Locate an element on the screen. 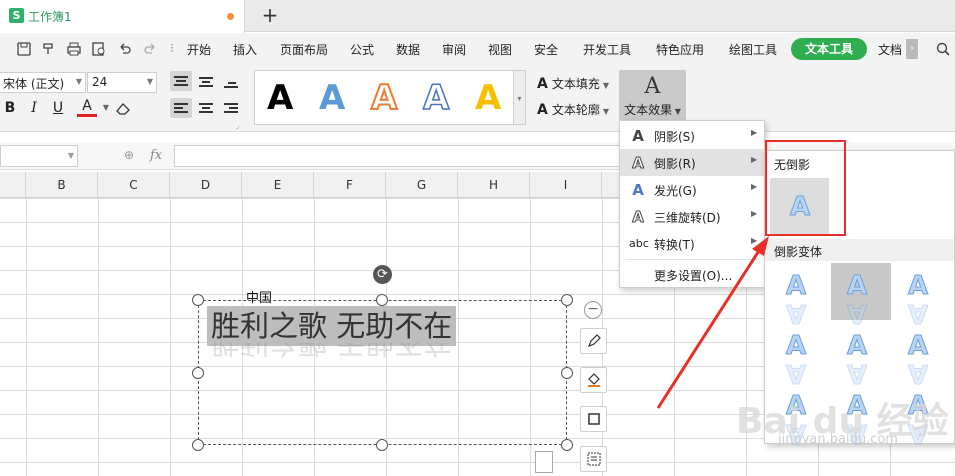 The width and height of the screenshot is (955, 476). align-center-button is located at coordinates (206, 108).